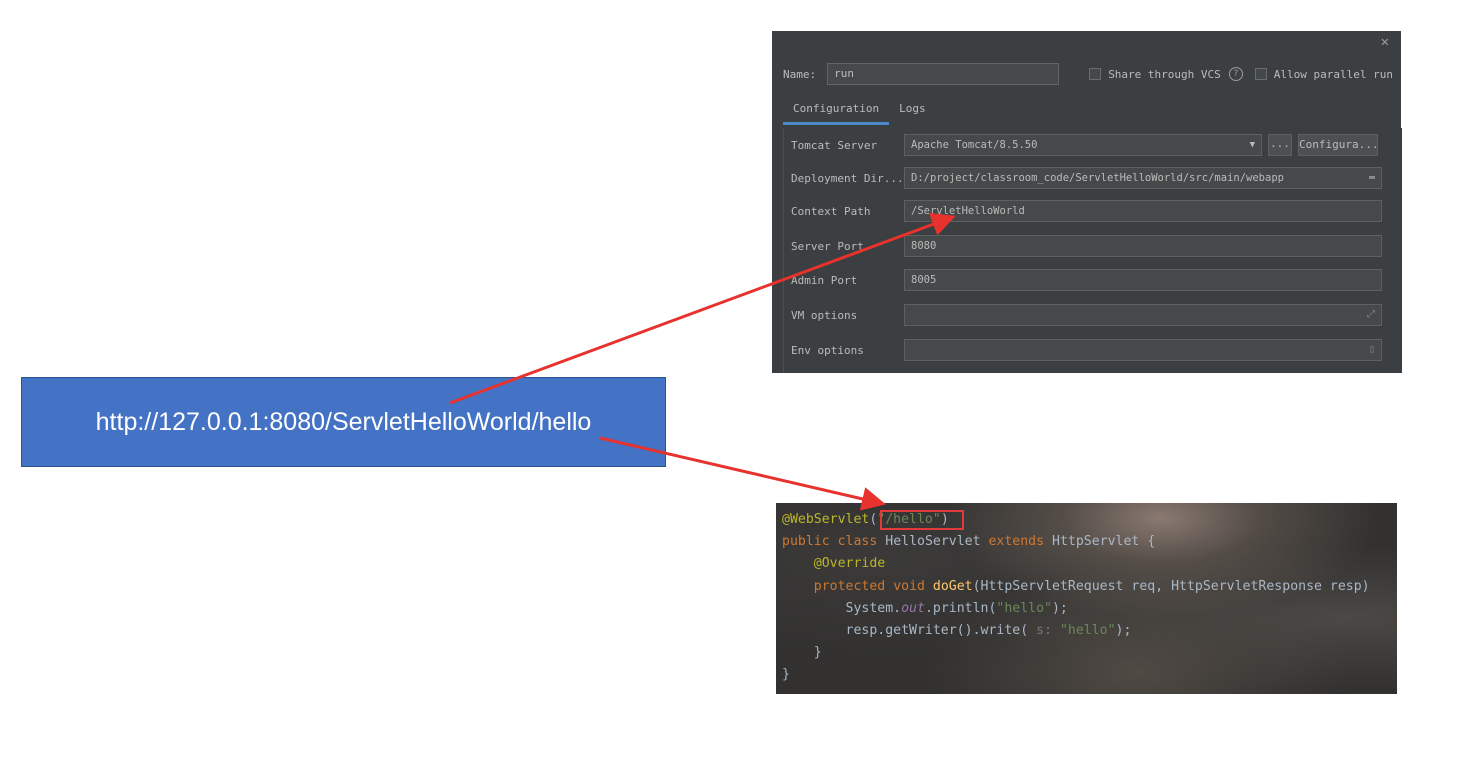 The image size is (1475, 779). Describe the element at coordinates (1016, 542) in the screenshot. I see `extends-keyword: extends` at that location.